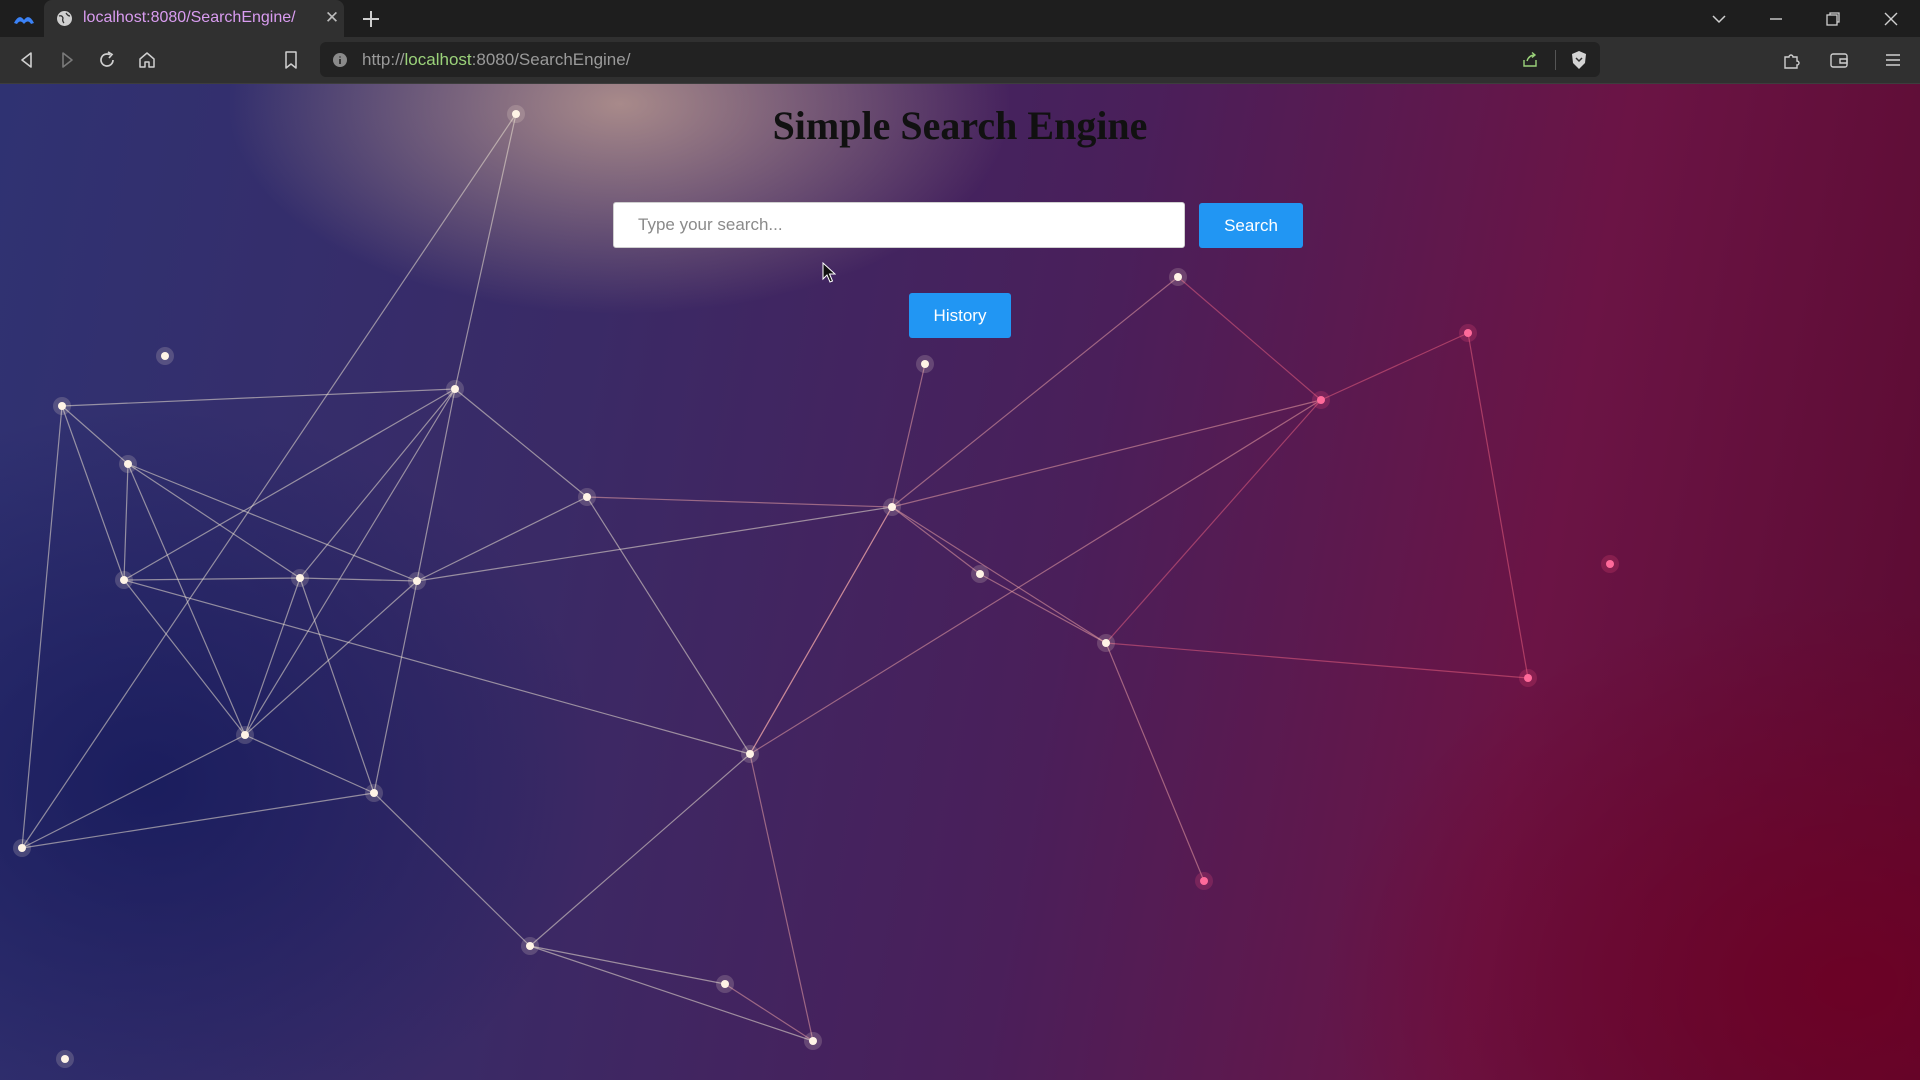 Image resolution: width=1920 pixels, height=1080 pixels. I want to click on search-input, so click(899, 225).